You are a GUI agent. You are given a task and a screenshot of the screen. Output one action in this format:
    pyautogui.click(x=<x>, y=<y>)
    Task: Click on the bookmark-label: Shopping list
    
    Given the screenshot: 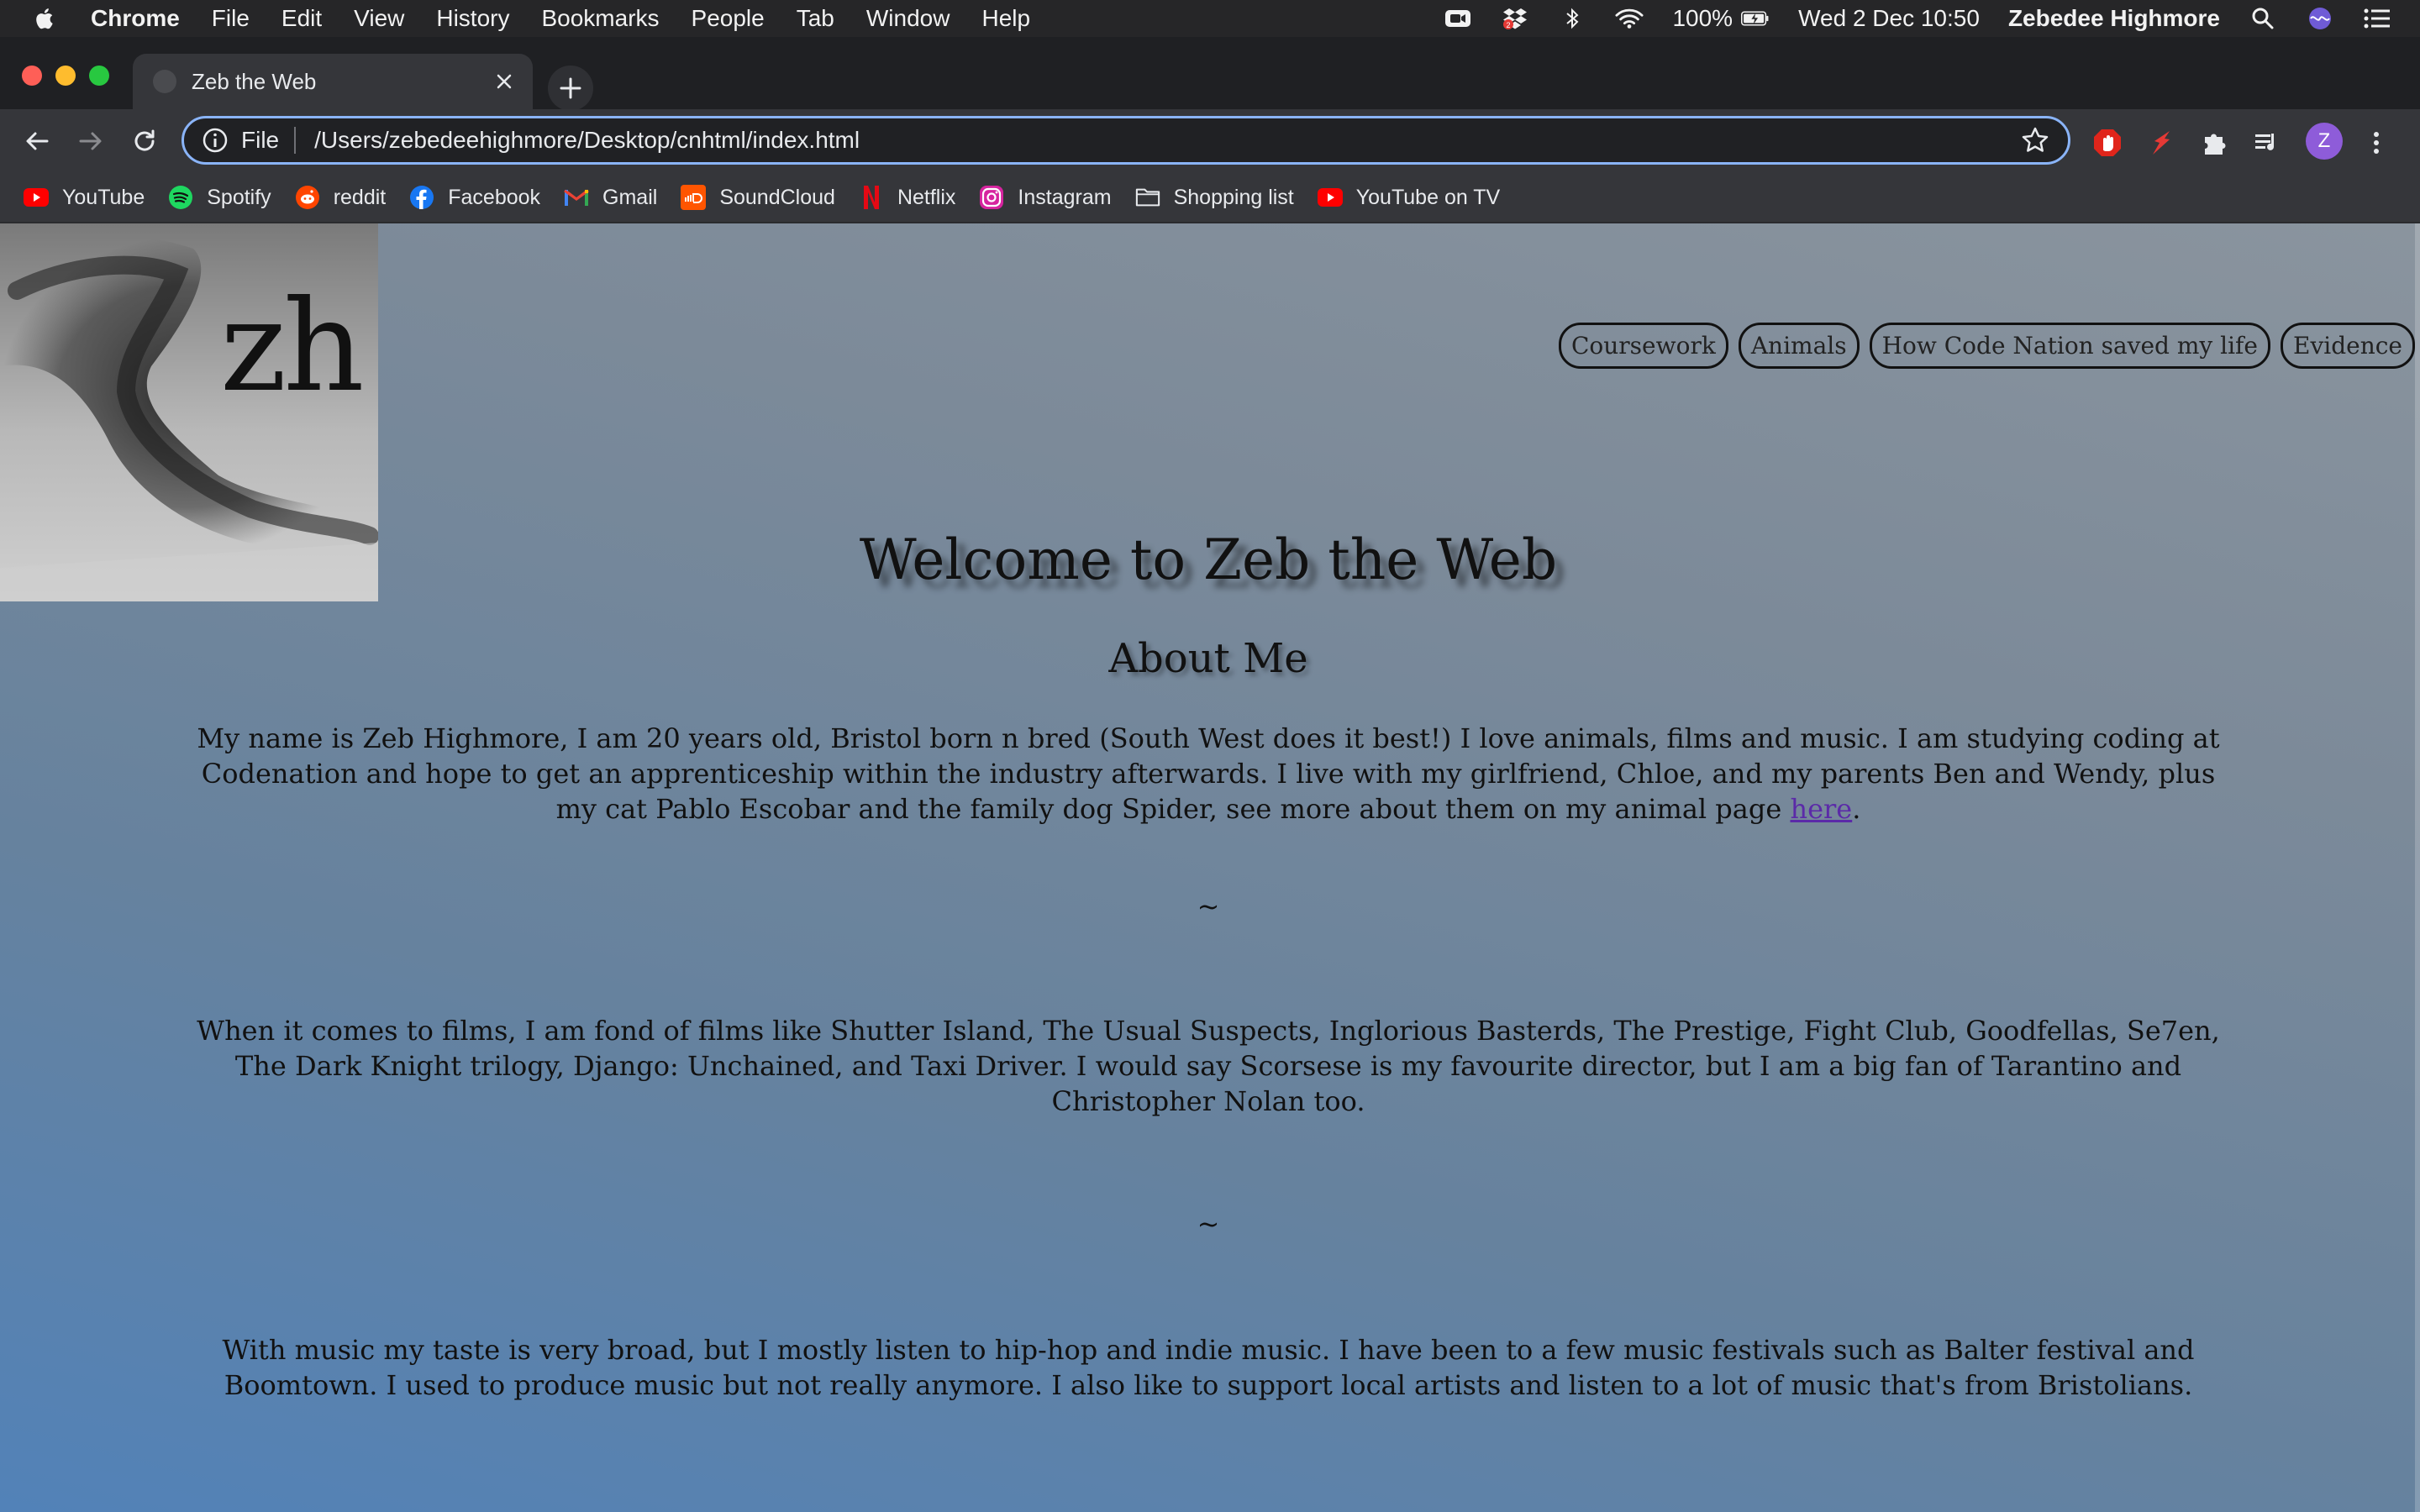 What is the action you would take?
    pyautogui.click(x=1233, y=197)
    